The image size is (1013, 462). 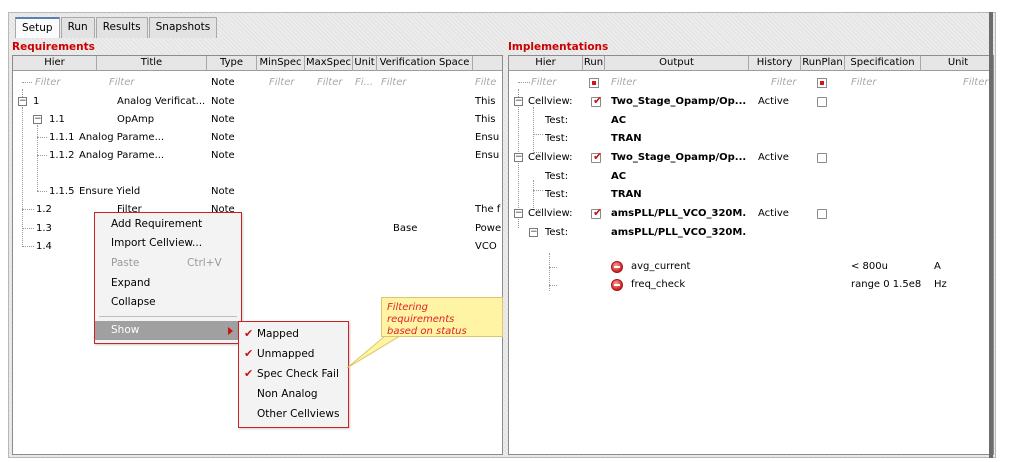 What do you see at coordinates (298, 374) in the screenshot?
I see `submenu-item-label: Spec Check Fail` at bounding box center [298, 374].